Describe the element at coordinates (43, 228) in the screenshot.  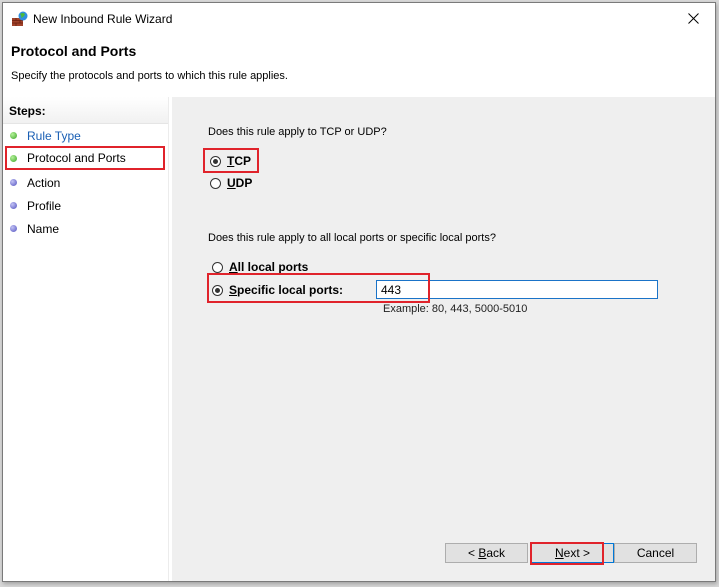
I see `step-label: Name` at that location.